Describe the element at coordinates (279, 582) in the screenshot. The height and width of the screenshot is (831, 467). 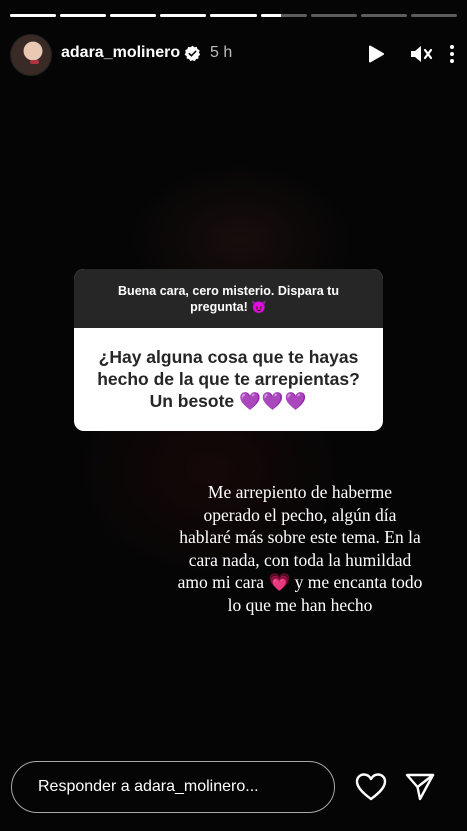
I see `pink-heart-emoji: 💗` at that location.